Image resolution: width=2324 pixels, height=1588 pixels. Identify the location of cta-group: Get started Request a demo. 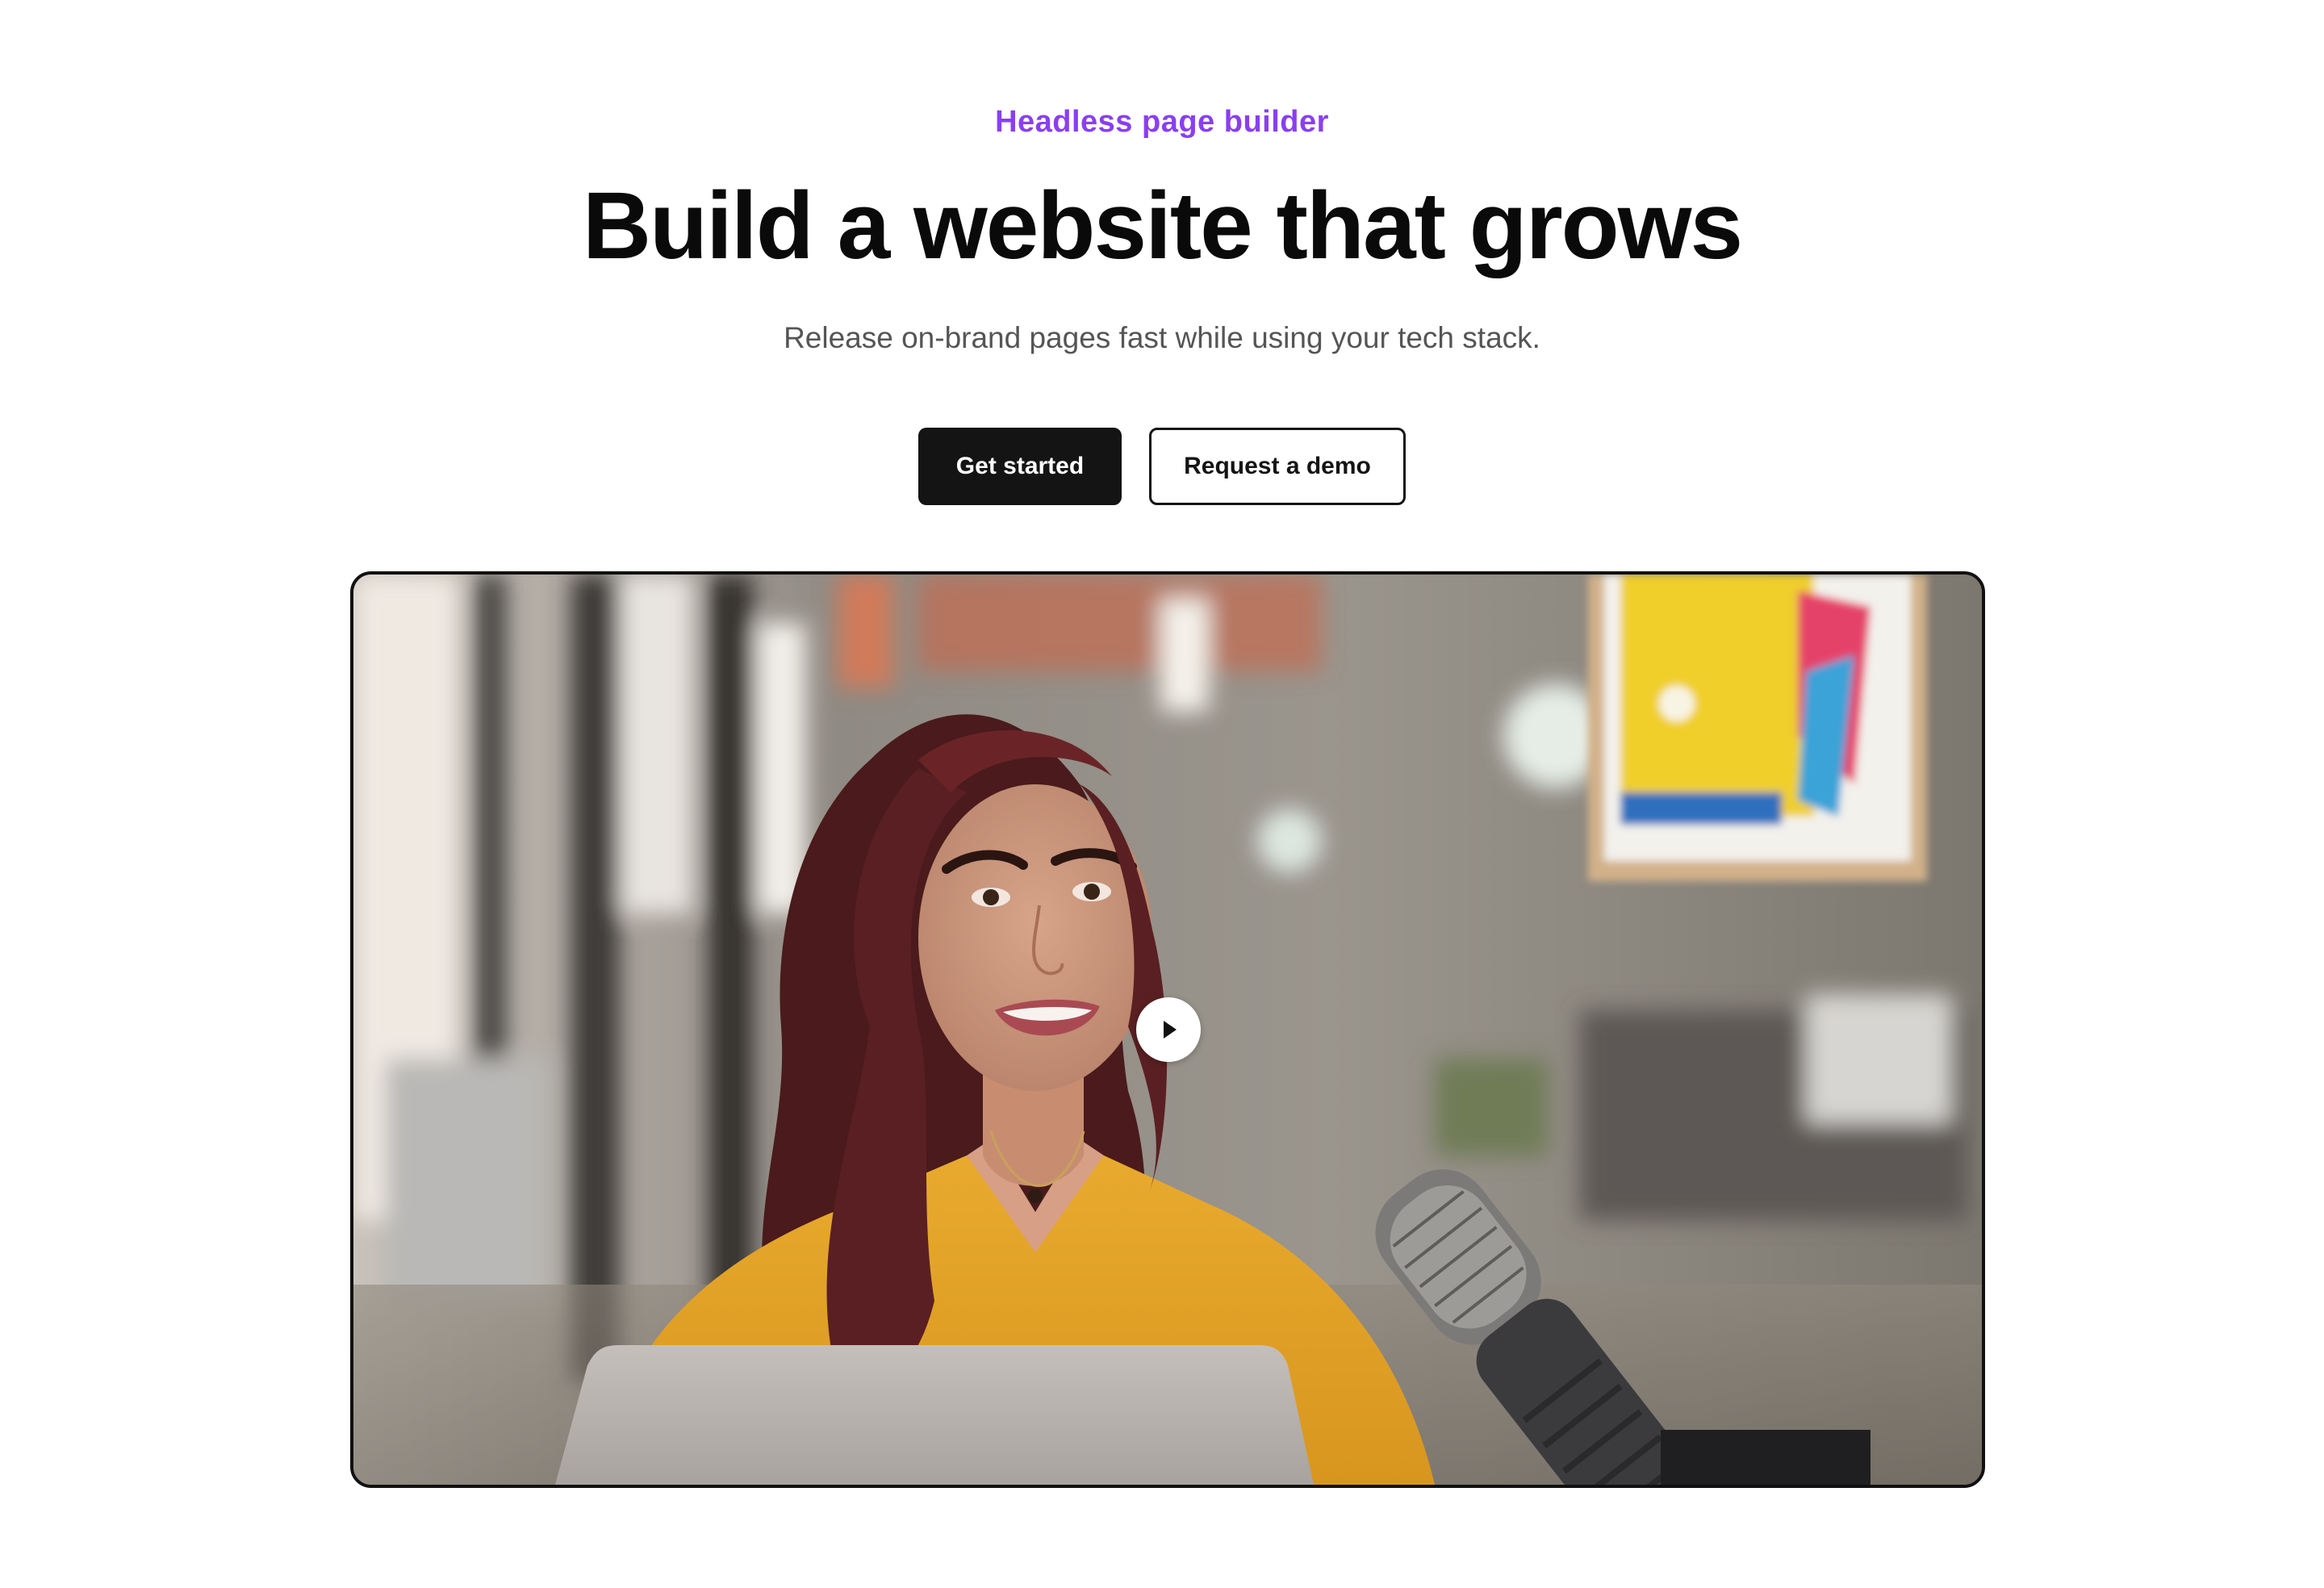
(1162, 466).